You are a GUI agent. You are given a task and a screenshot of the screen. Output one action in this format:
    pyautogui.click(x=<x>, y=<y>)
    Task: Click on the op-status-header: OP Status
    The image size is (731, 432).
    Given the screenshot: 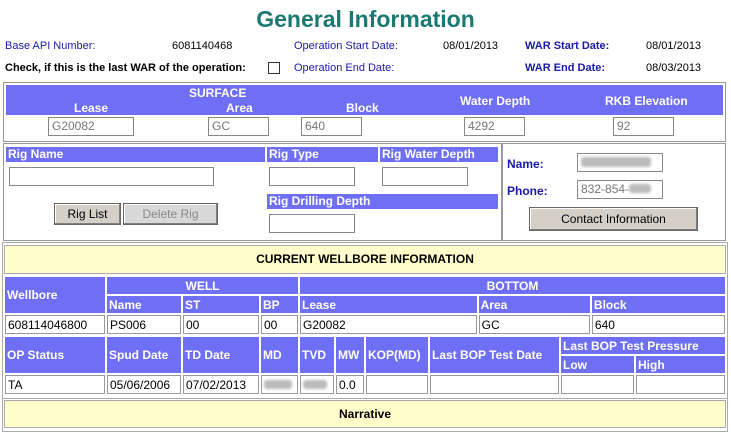 What is the action you would take?
    pyautogui.click(x=55, y=355)
    